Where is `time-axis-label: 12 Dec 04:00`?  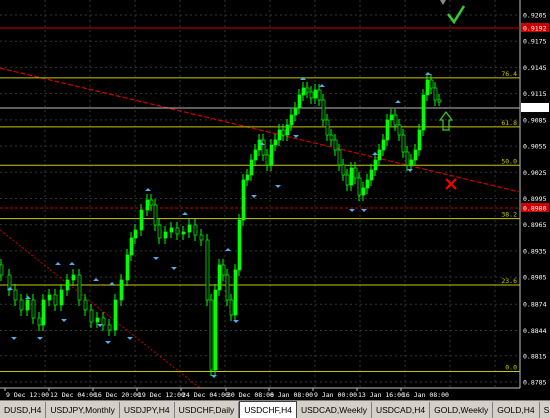 time-axis-label: 12 Dec 04:00 is located at coordinates (73, 395).